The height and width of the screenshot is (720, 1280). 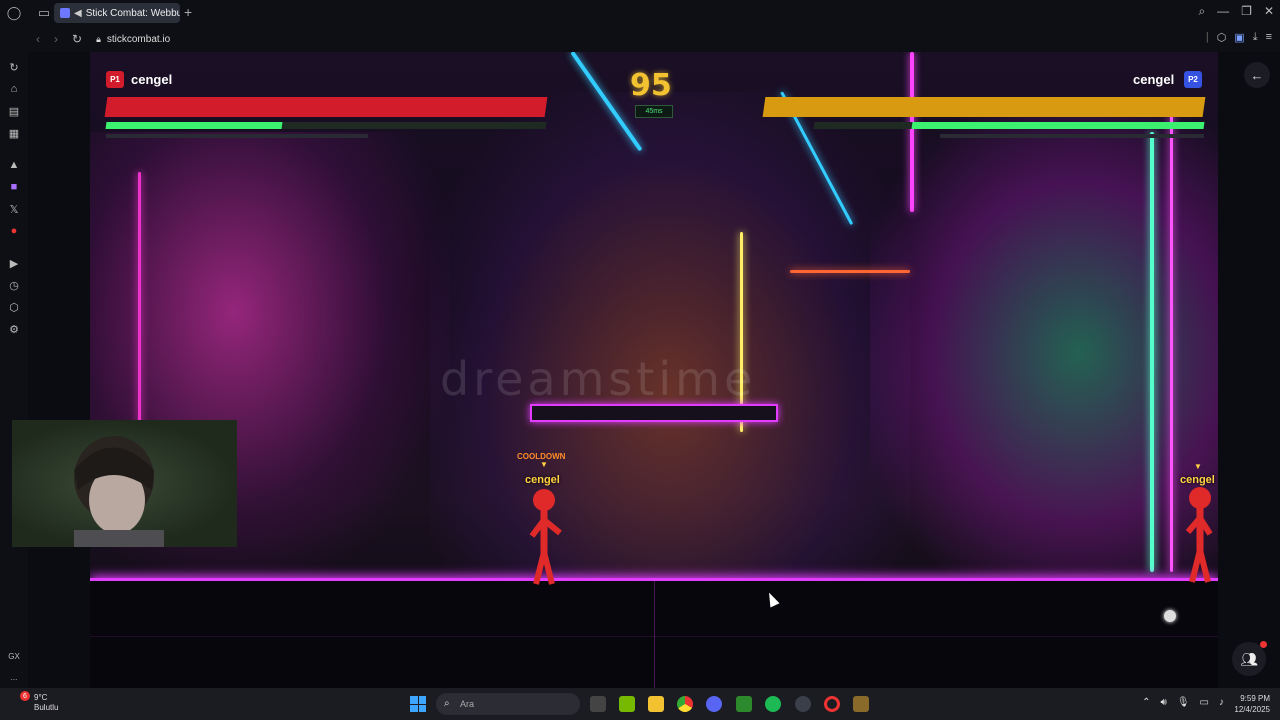 I want to click on fighter-player2: ▼ cengel, so click(x=1198, y=522).